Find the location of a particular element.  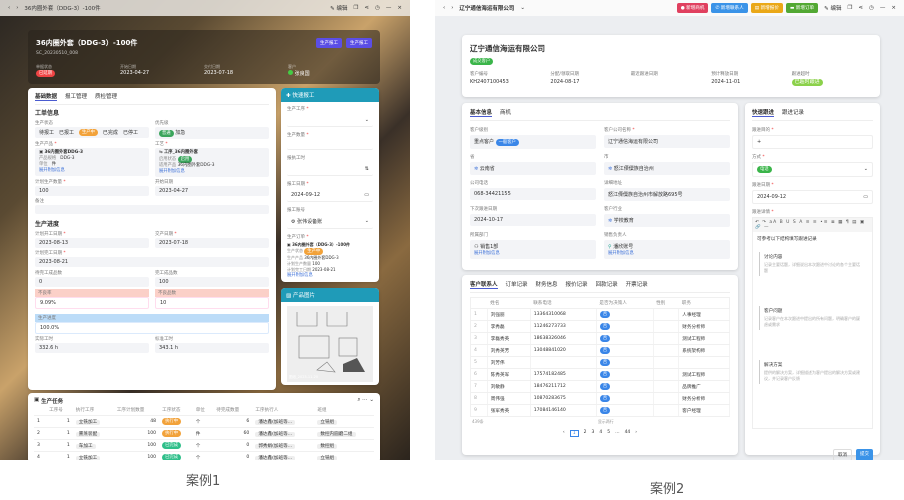

forward-icon: › is located at coordinates (17, 8).